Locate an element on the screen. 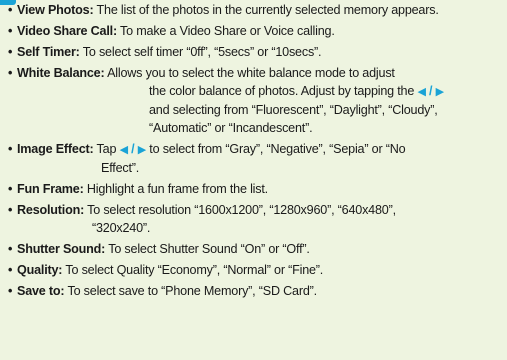  item-text: Tap is located at coordinates (106, 149).